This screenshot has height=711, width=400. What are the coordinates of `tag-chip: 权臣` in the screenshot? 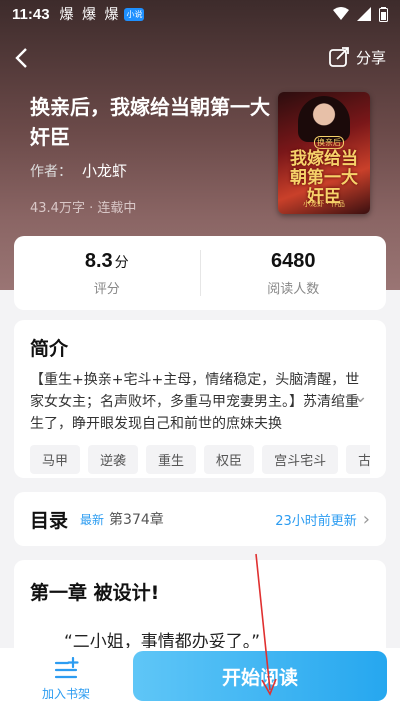 It's located at (229, 459).